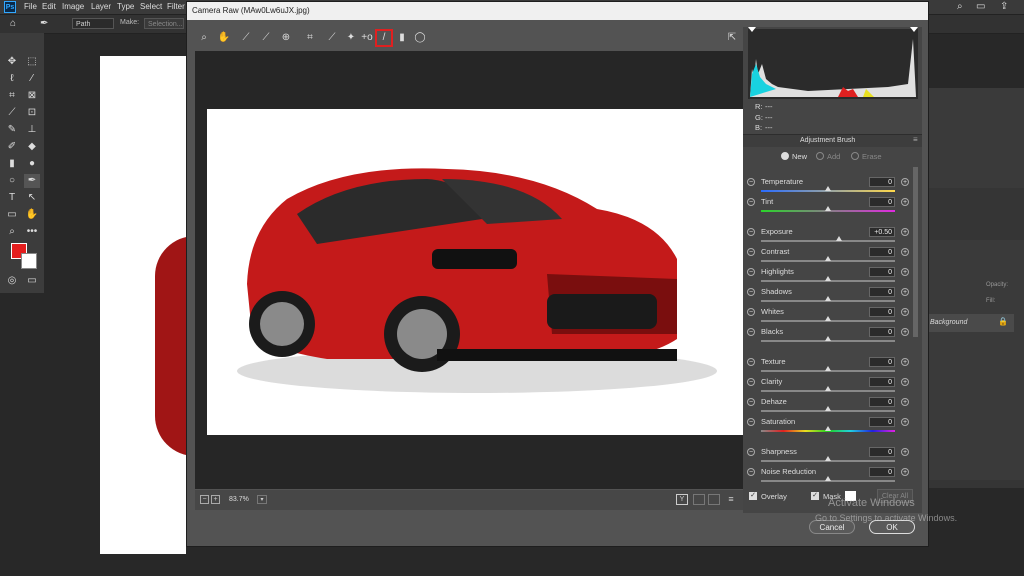 This screenshot has height=576, width=1024. What do you see at coordinates (266, 38) in the screenshot?
I see `color-sampler-icon: ⟋` at bounding box center [266, 38].